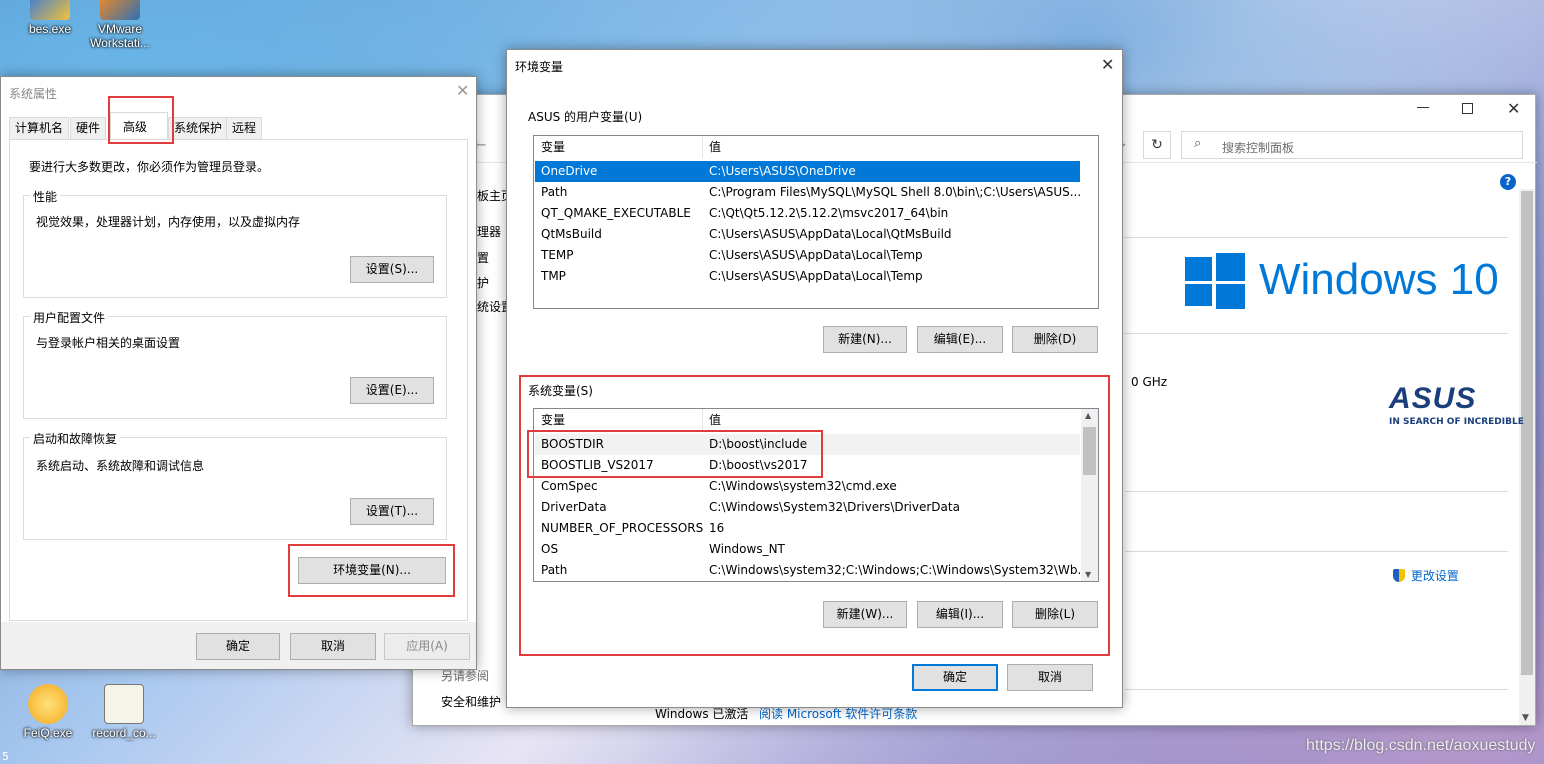  I want to click on bes-app-icon, so click(50, 10).